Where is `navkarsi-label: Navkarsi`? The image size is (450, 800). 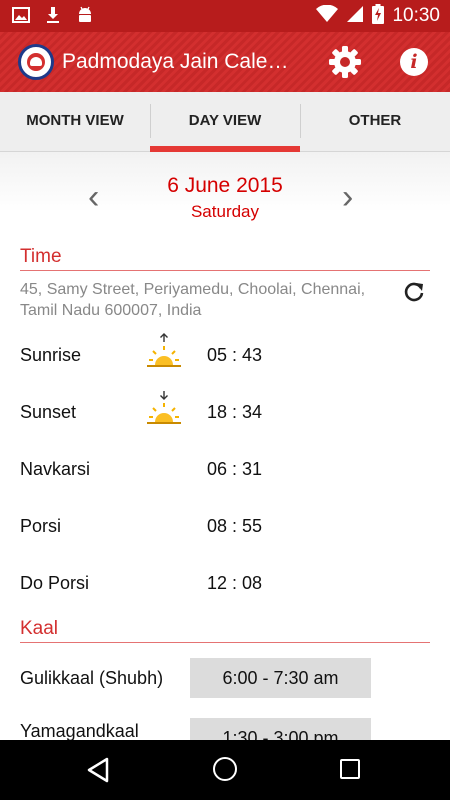 navkarsi-label: Navkarsi is located at coordinates (55, 469).